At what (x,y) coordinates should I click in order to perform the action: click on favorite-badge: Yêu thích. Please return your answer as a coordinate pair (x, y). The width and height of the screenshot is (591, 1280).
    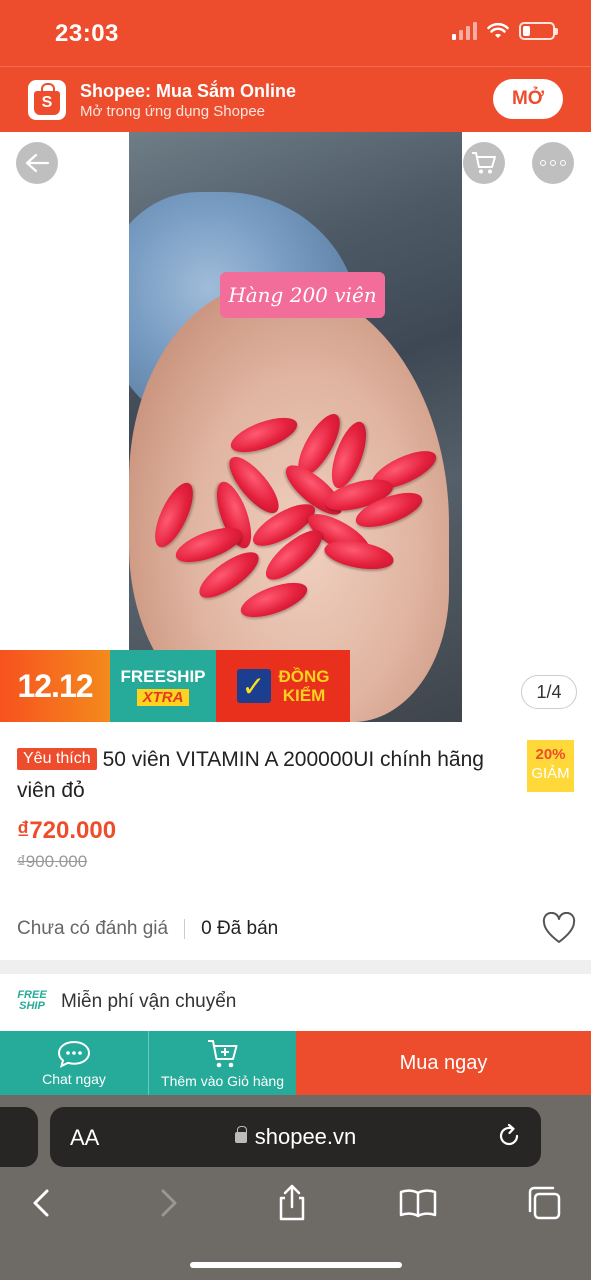
    Looking at the image, I should click on (57, 759).